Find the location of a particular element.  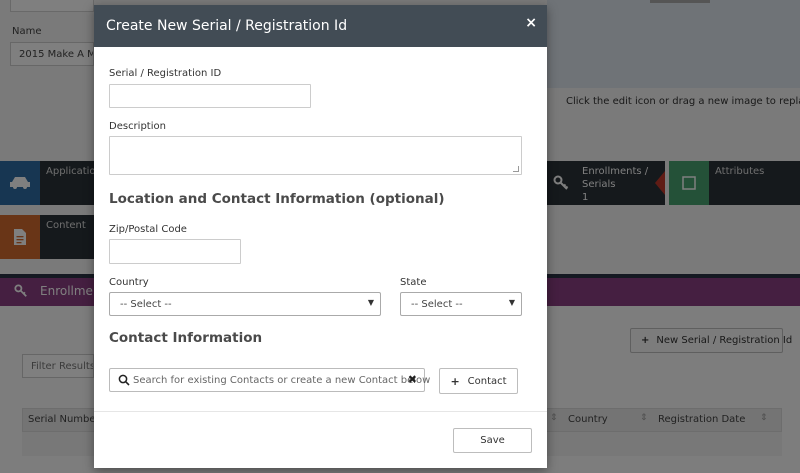

zip-input is located at coordinates (175, 251).